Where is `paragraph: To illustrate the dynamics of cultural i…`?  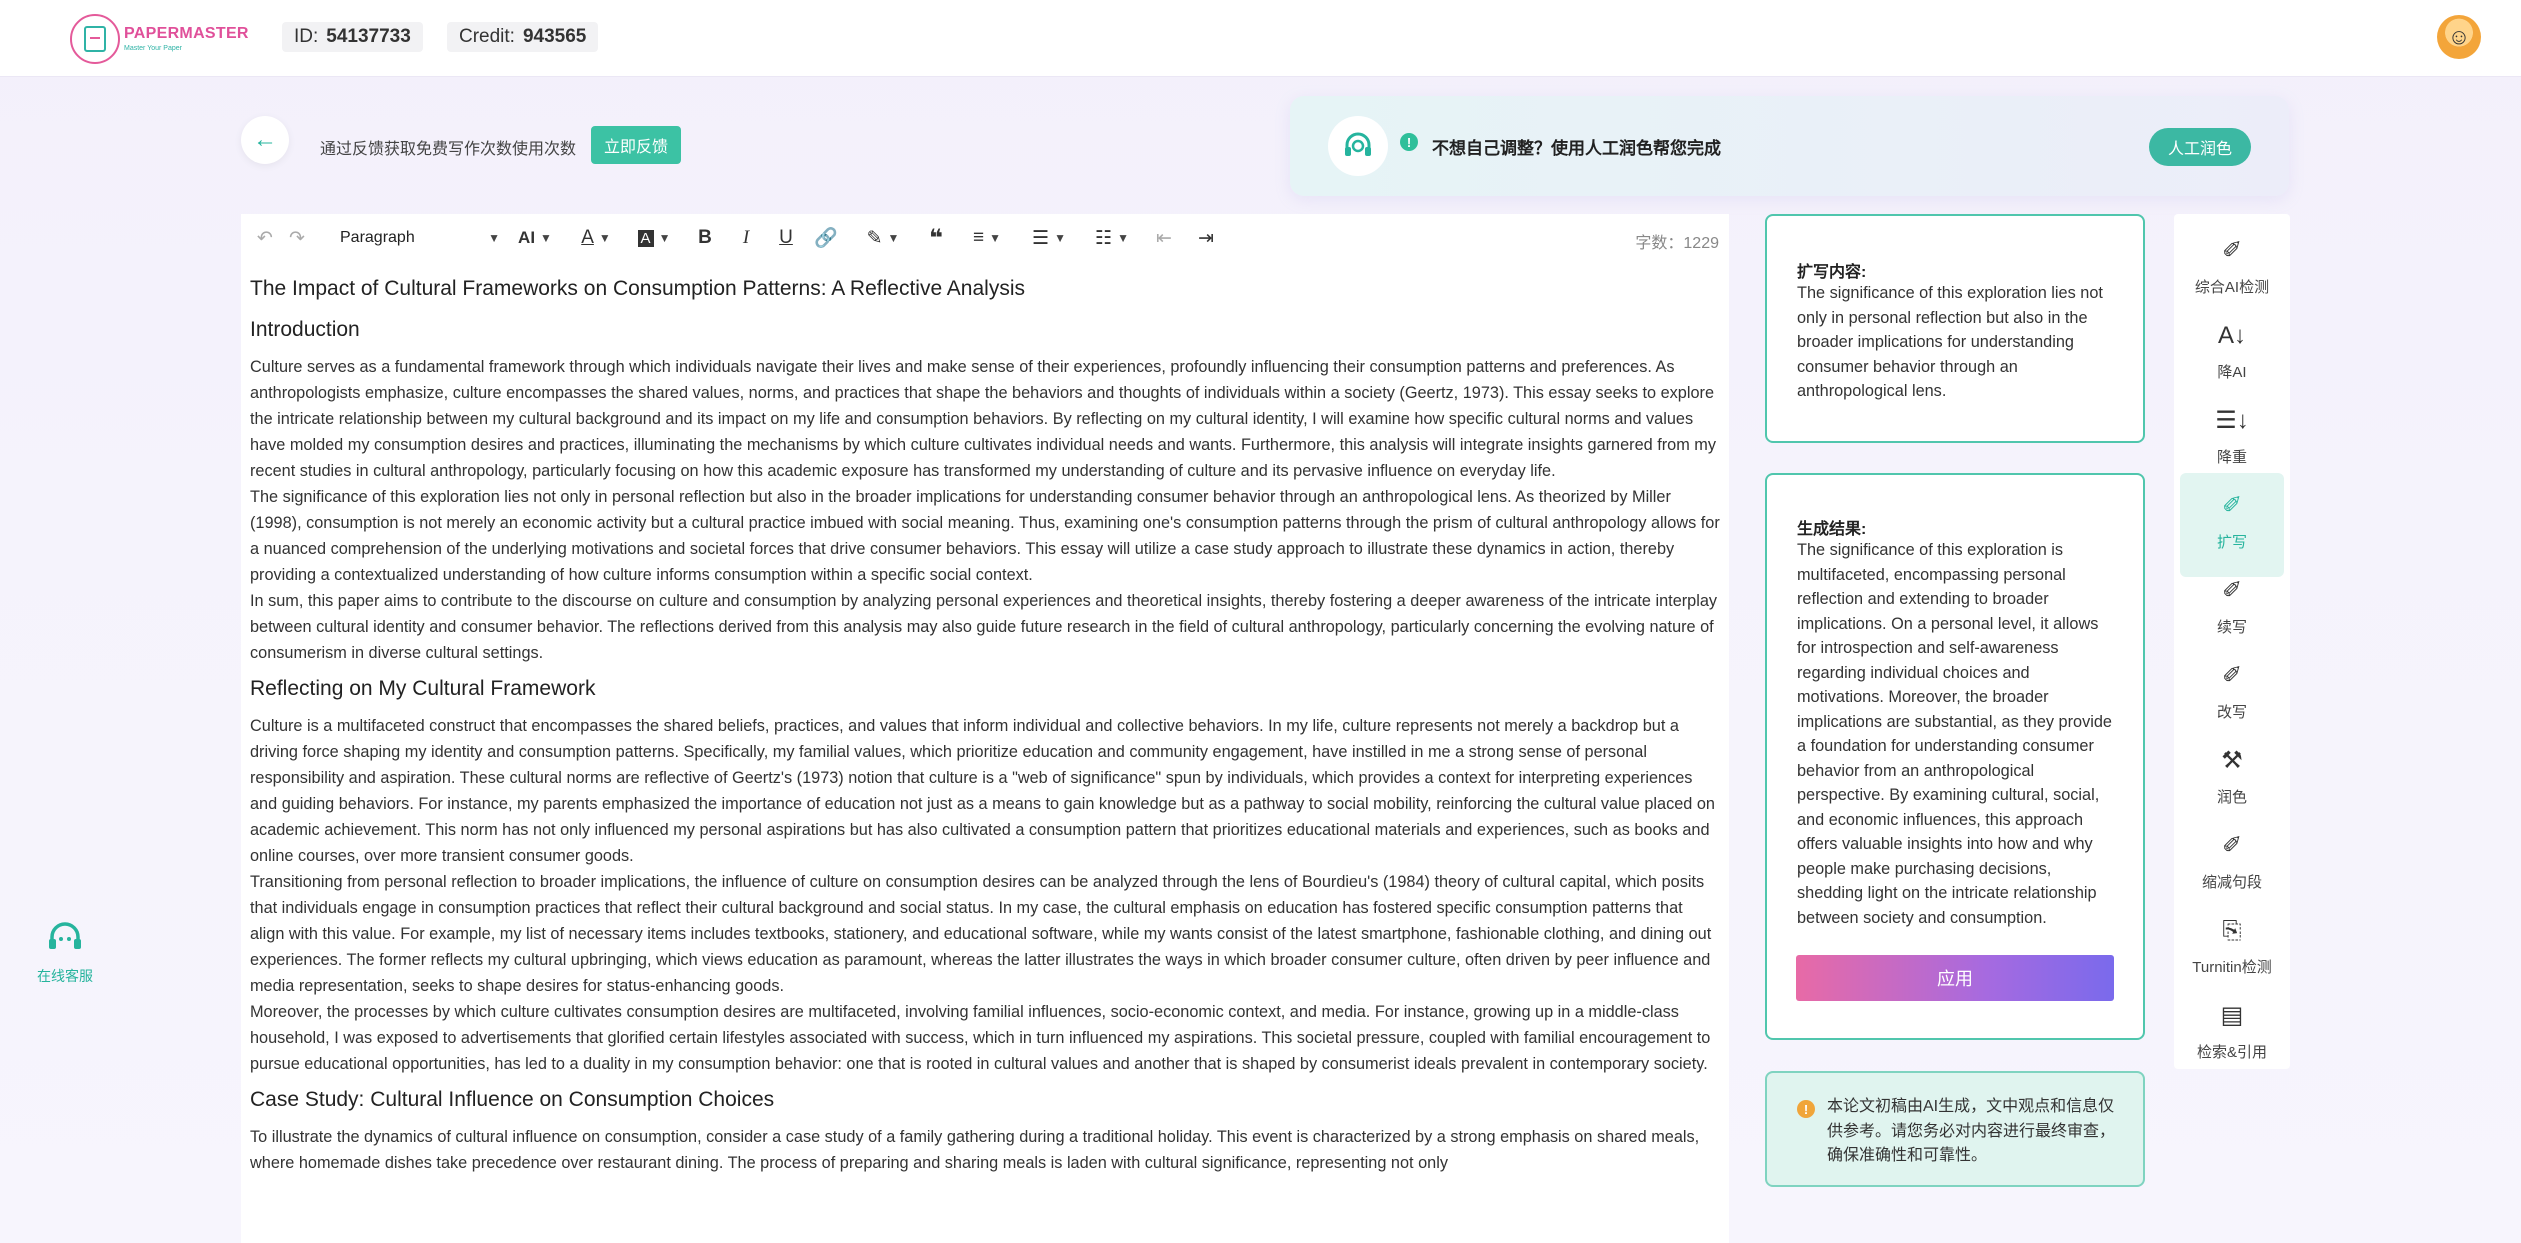
paragraph: To illustrate the dynamics of cultural i… is located at coordinates (975, 1150).